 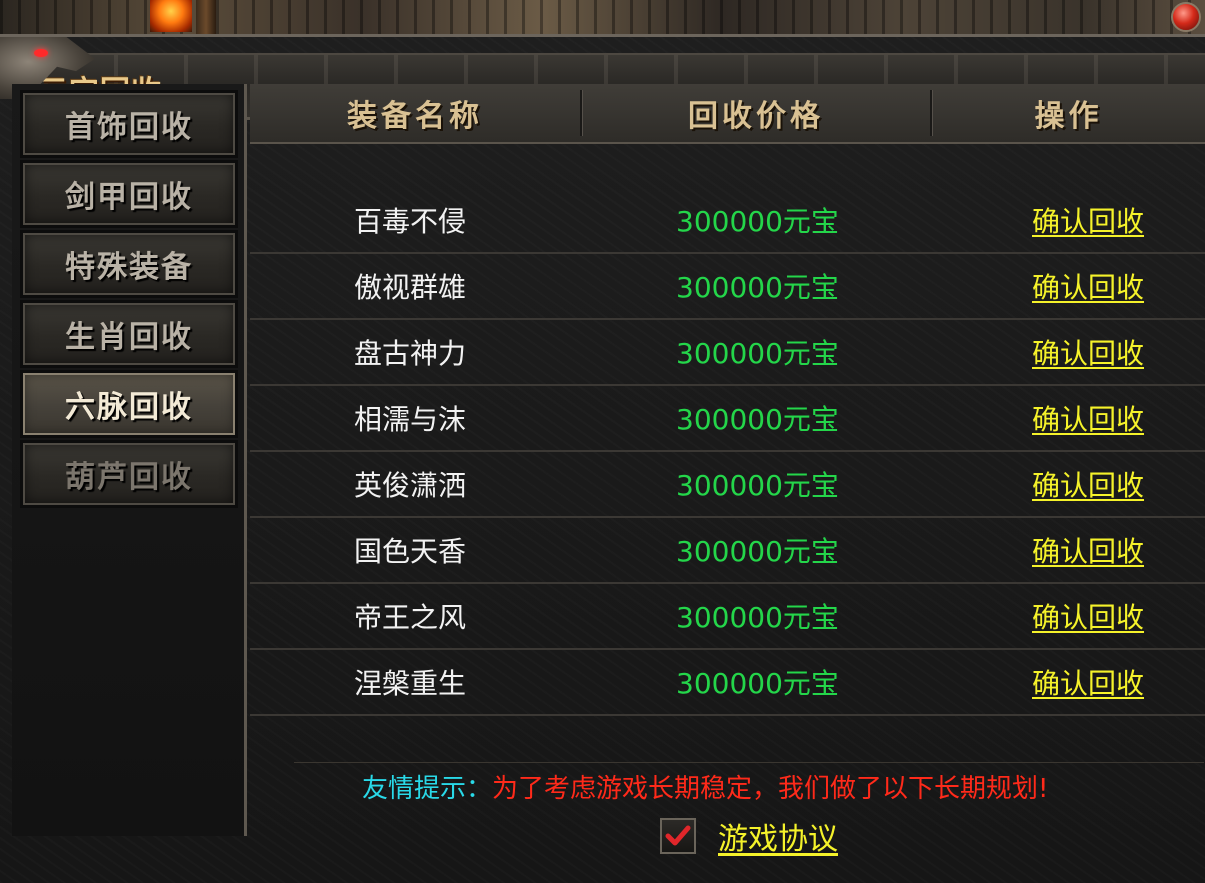 What do you see at coordinates (410, 551) in the screenshot?
I see `item-name: 国色天香` at bounding box center [410, 551].